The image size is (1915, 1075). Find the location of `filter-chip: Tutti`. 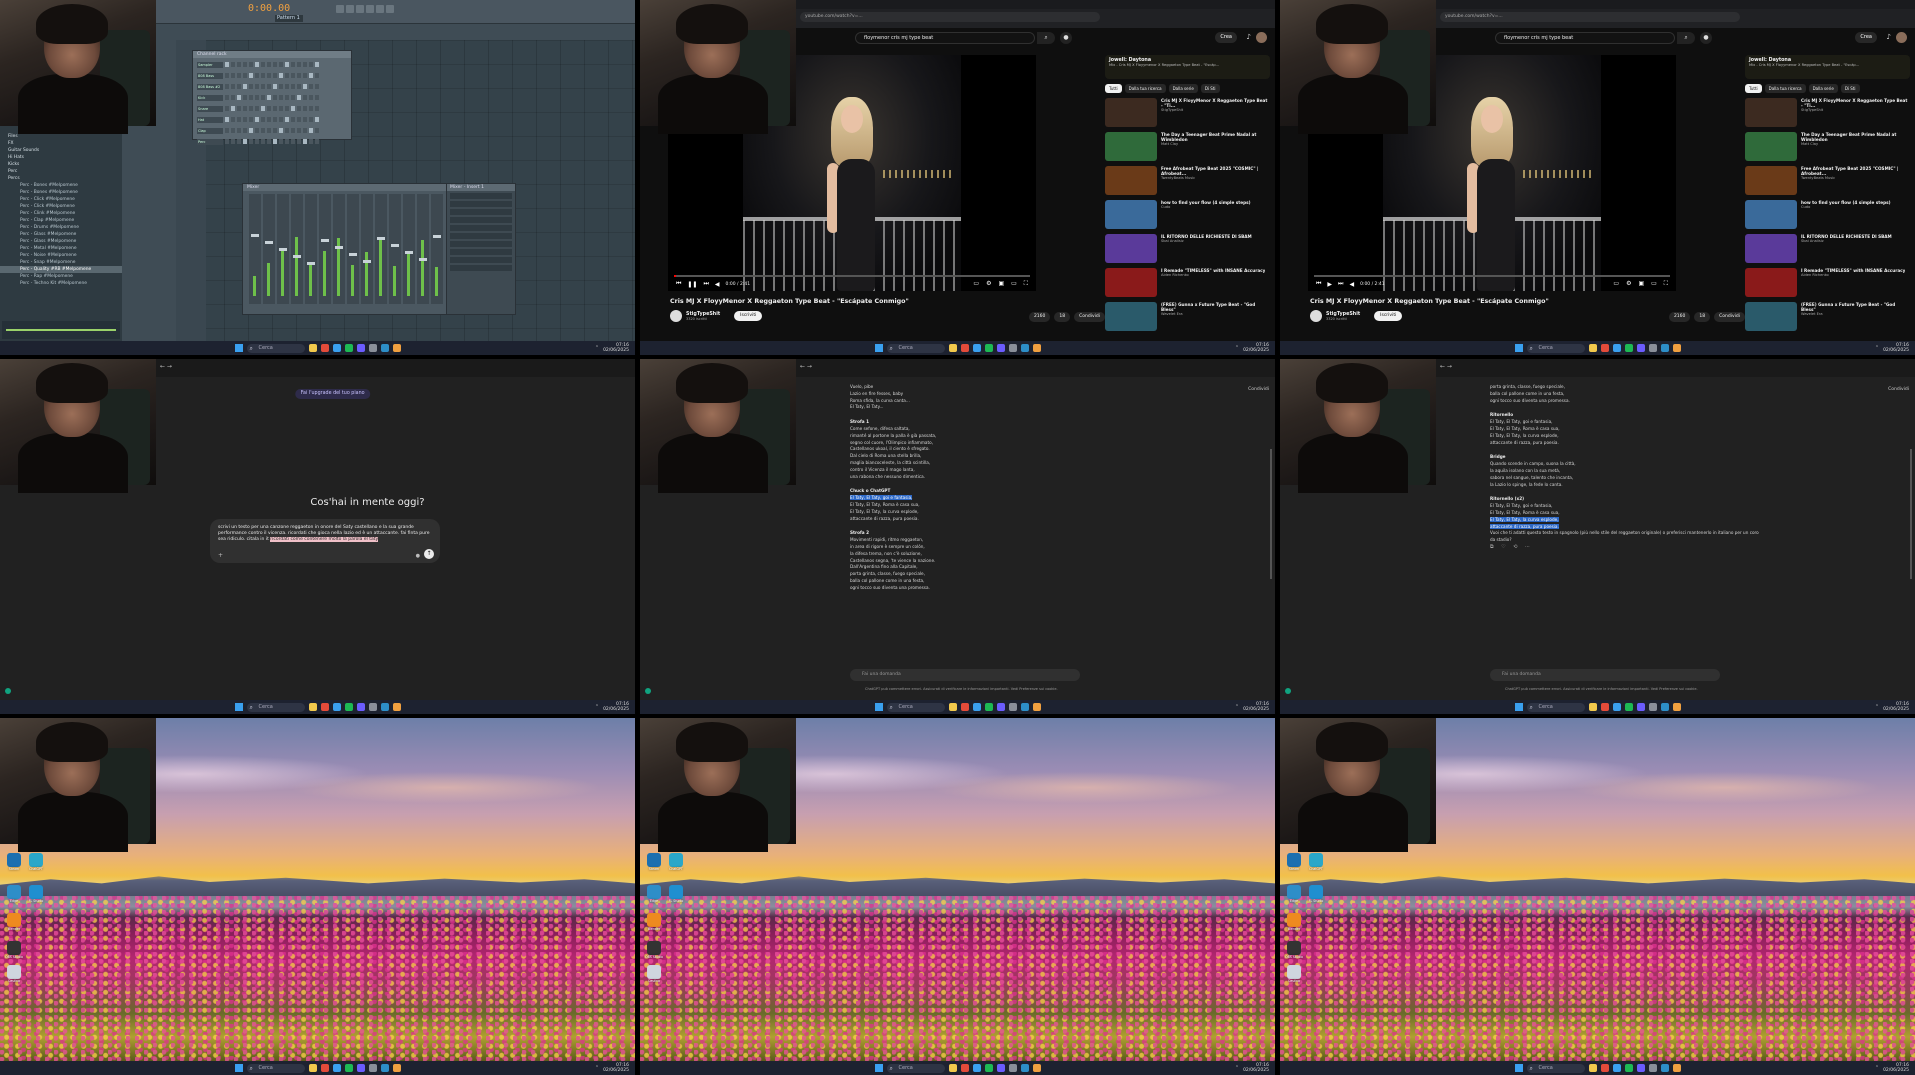

filter-chip: Tutti is located at coordinates (1753, 88).